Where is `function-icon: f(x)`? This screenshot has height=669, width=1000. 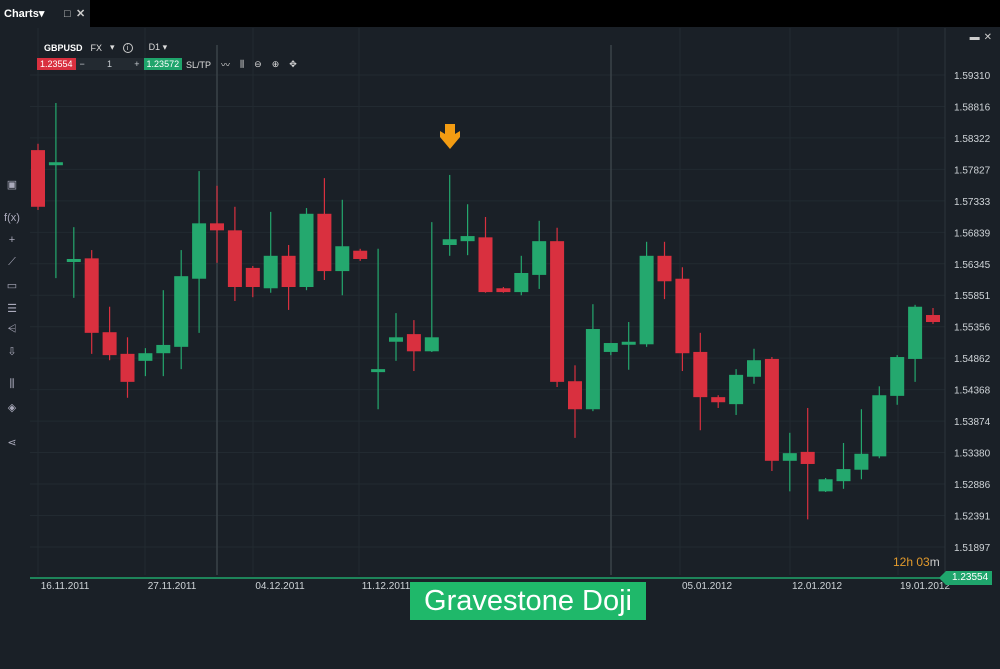
function-icon: f(x) is located at coordinates (12, 218).